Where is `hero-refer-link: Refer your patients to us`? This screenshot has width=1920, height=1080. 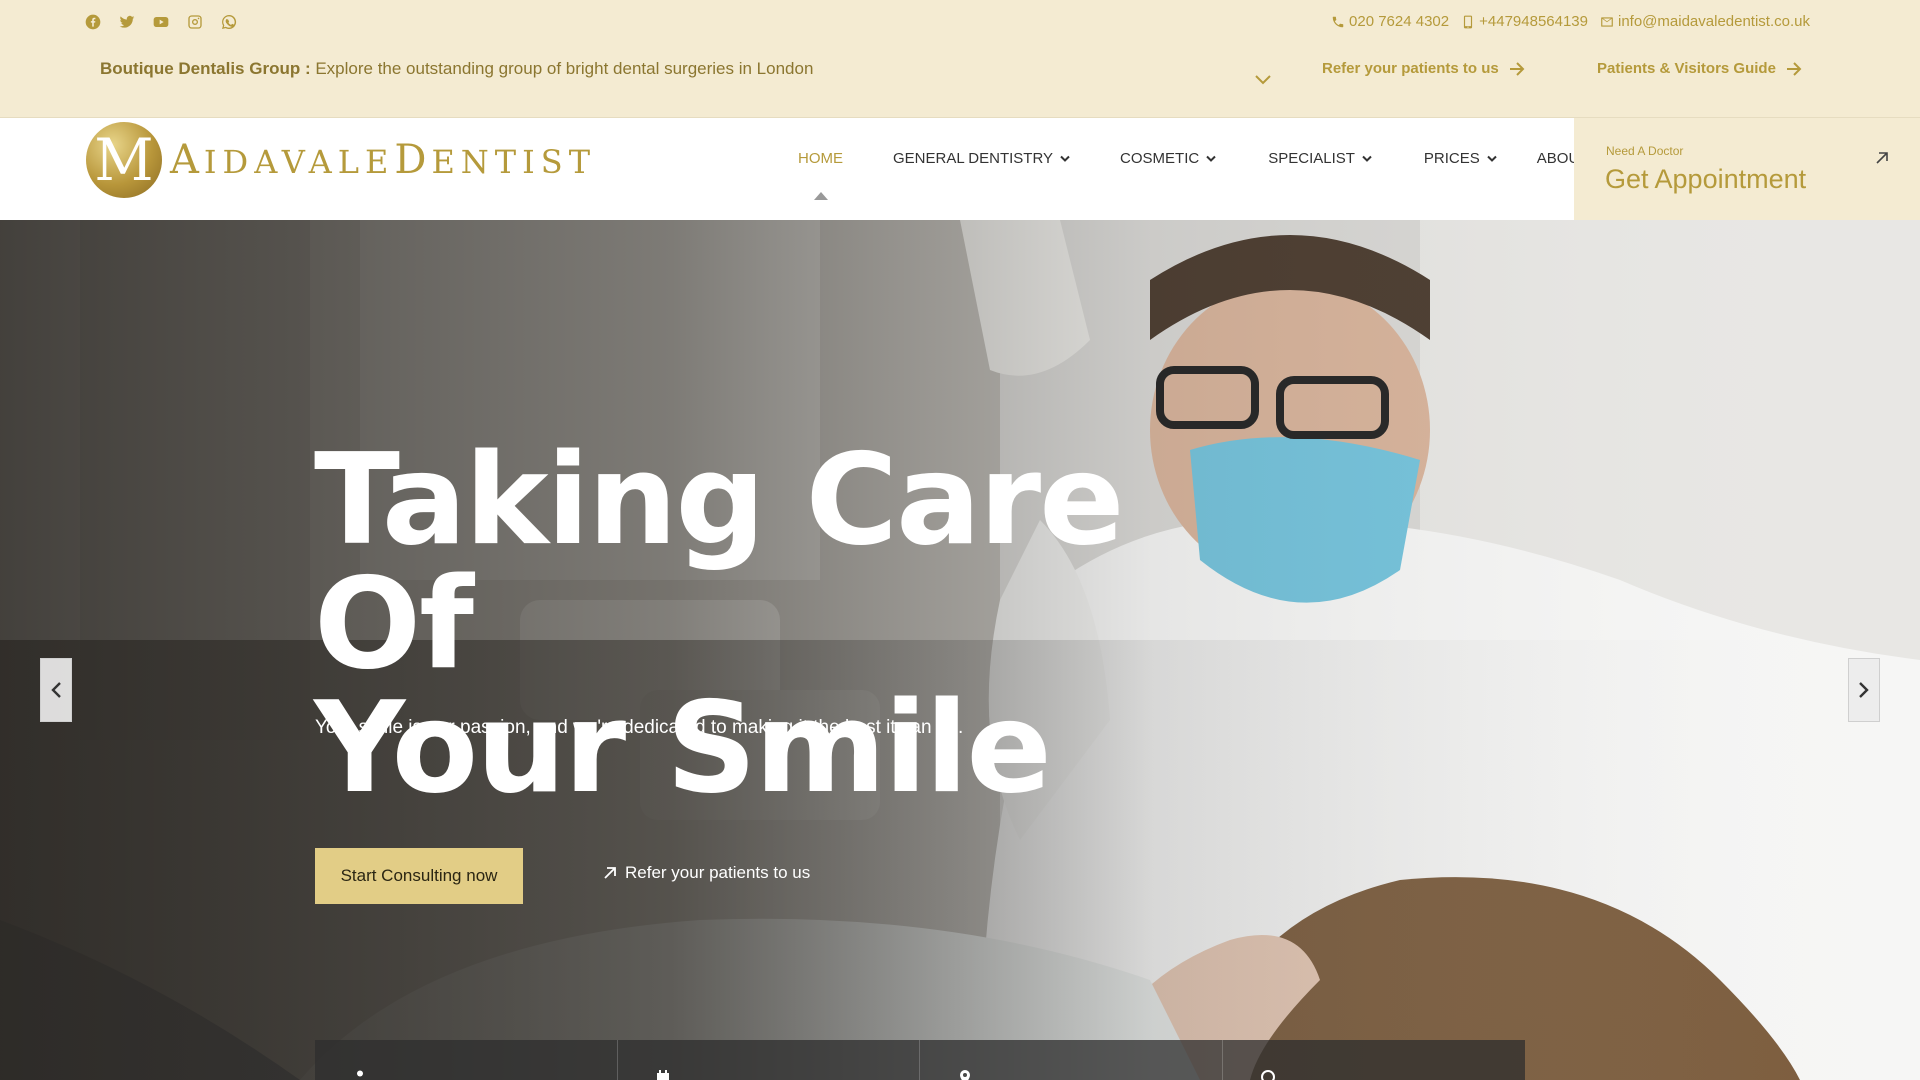 hero-refer-link: Refer your patients to us is located at coordinates (706, 873).